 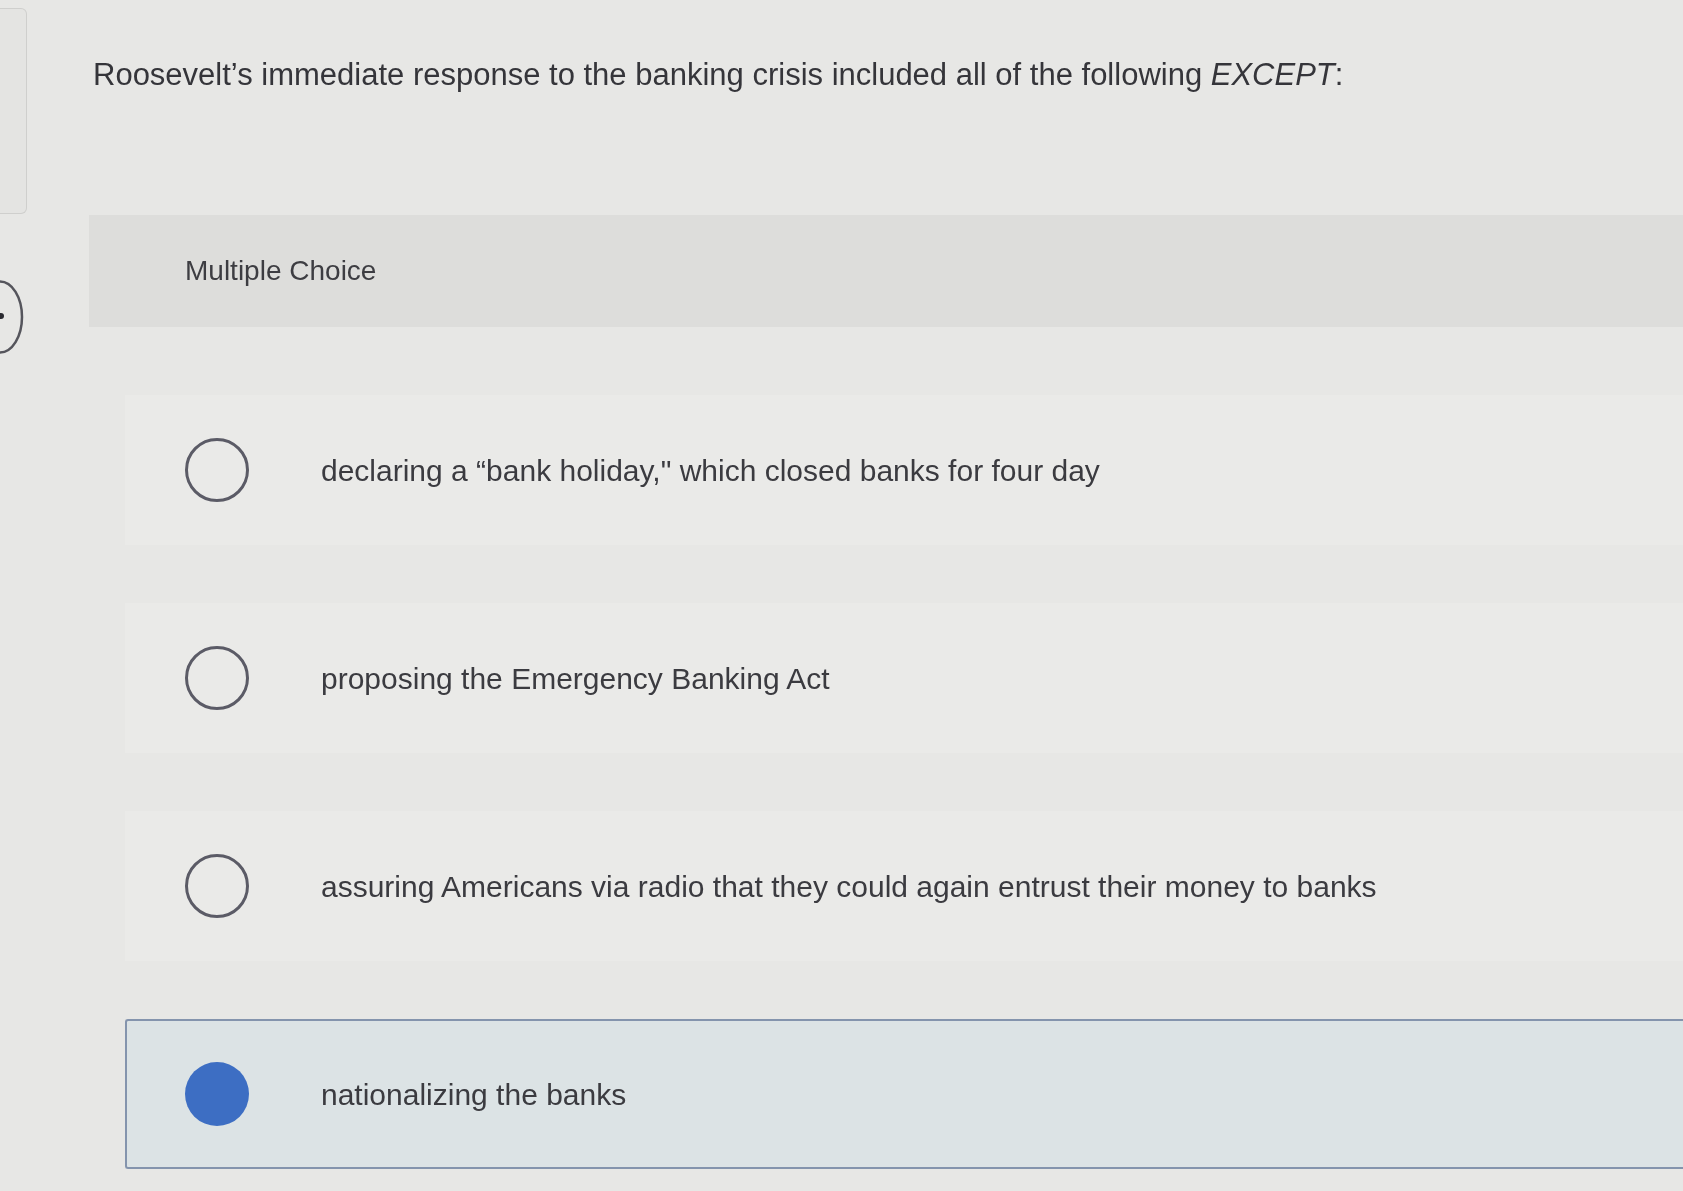 What do you see at coordinates (281, 271) in the screenshot?
I see `question-type-label: Multiple Choice` at bounding box center [281, 271].